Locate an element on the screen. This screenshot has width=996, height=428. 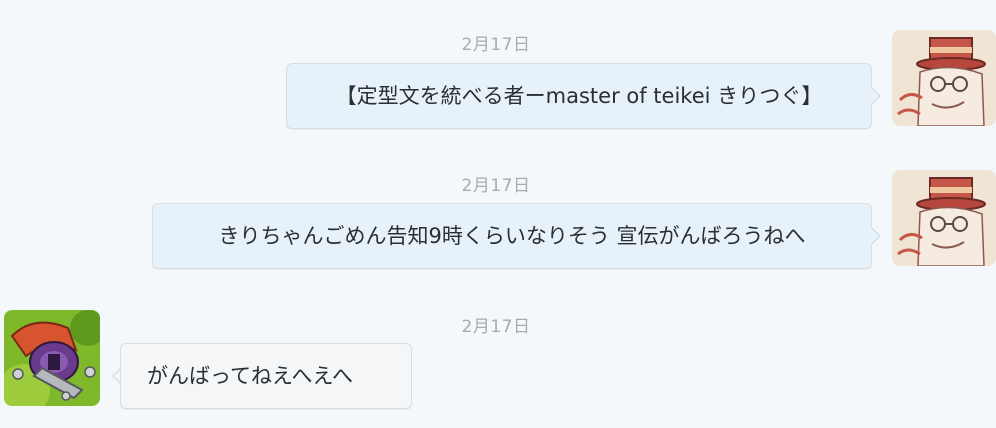
message-text: きりちゃんごめん告知9時くらいなりそう 宣伝がんばろうねへ is located at coordinates (512, 236).